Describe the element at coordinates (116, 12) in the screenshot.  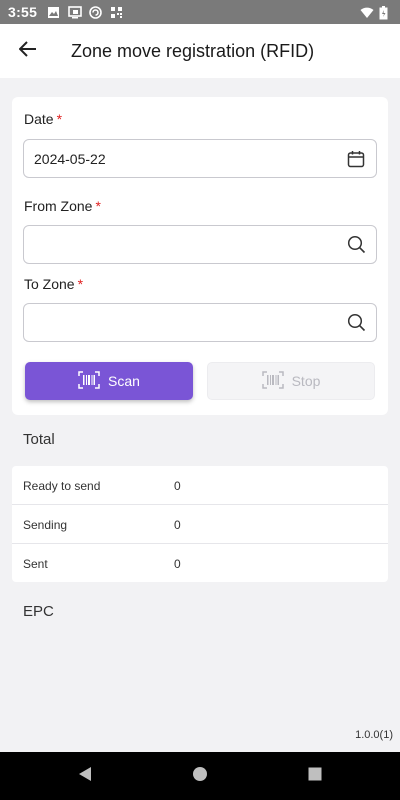
I see `qr-notification-icon` at that location.